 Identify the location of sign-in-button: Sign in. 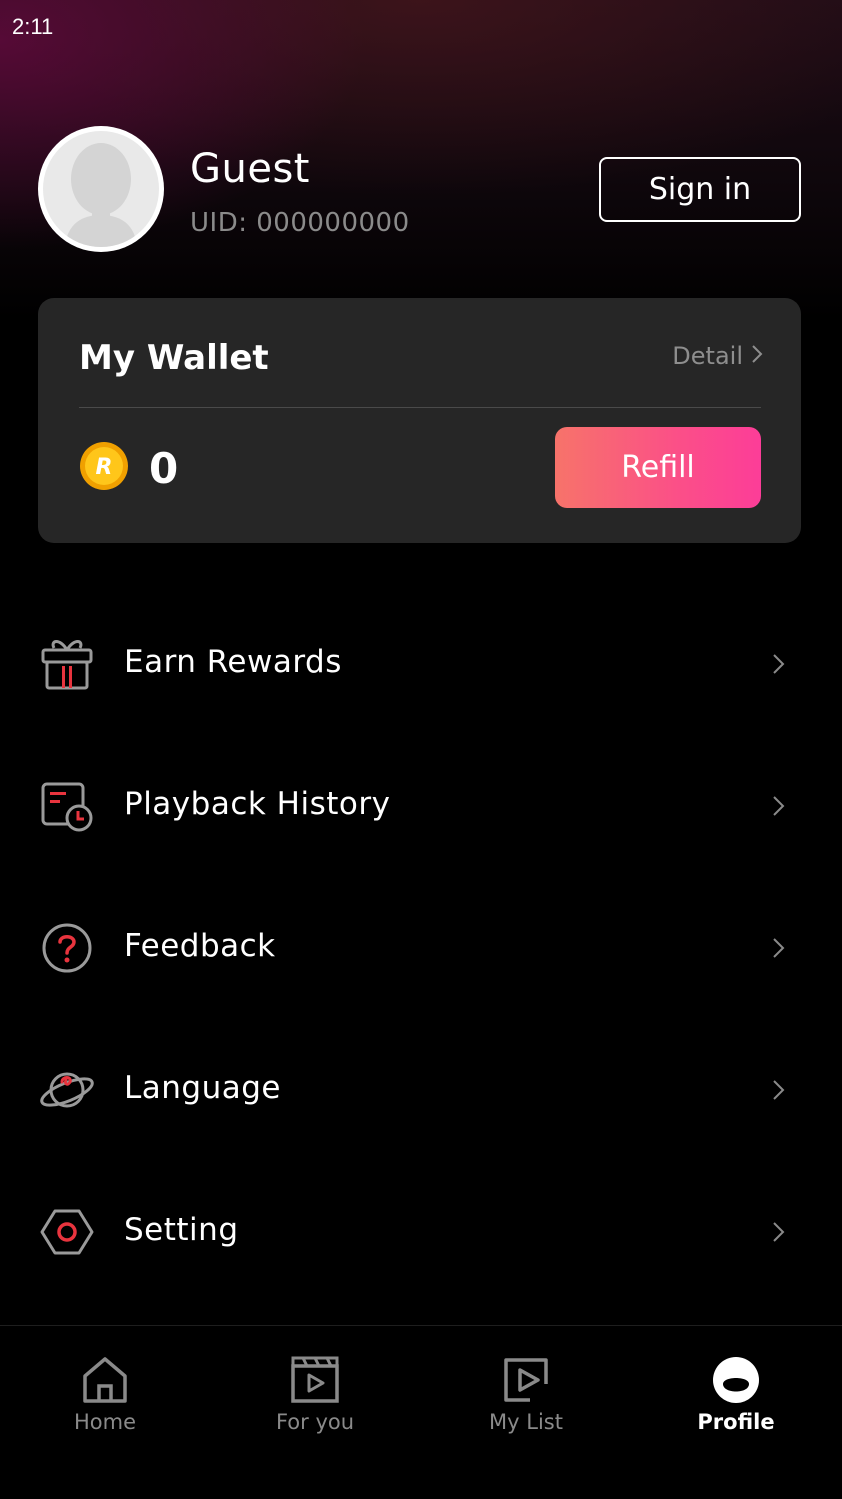
(700, 189).